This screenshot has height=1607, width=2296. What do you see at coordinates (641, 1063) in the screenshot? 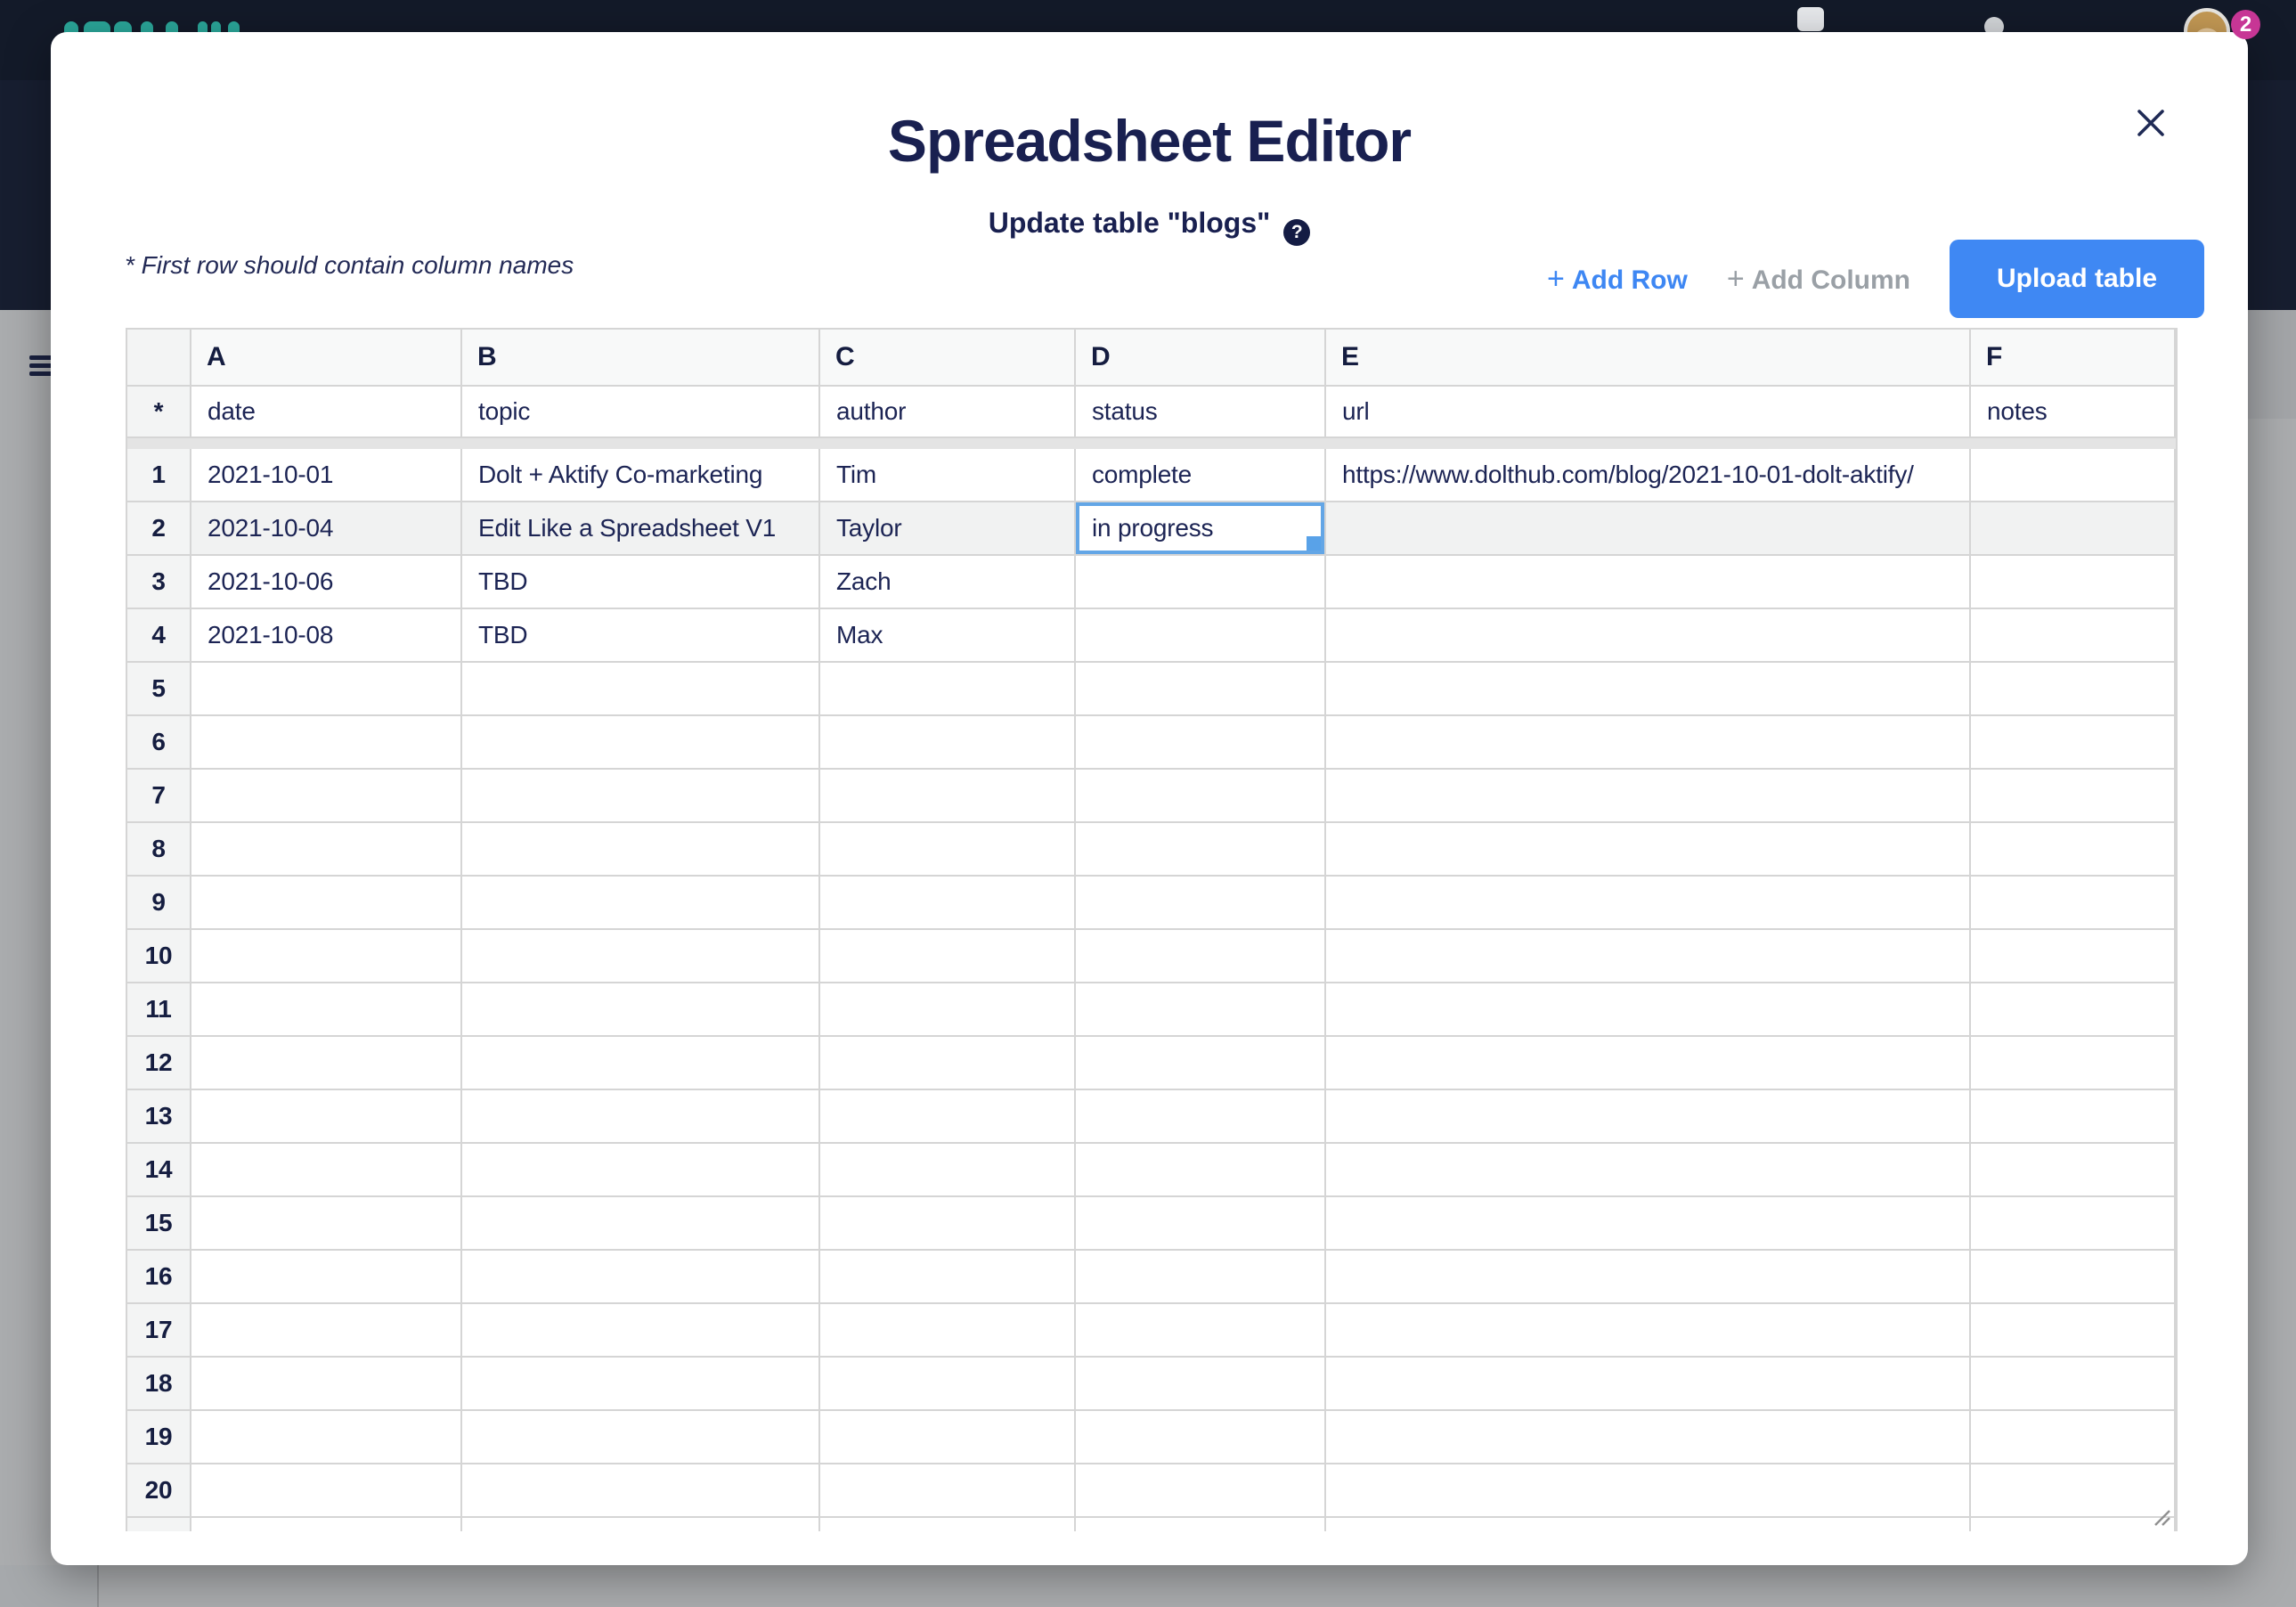
I see `cell-B12` at bounding box center [641, 1063].